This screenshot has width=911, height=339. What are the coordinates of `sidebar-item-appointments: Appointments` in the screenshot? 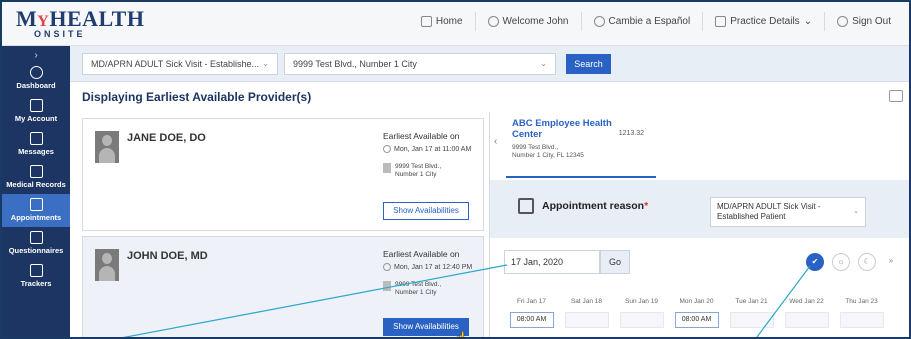 It's located at (36, 210).